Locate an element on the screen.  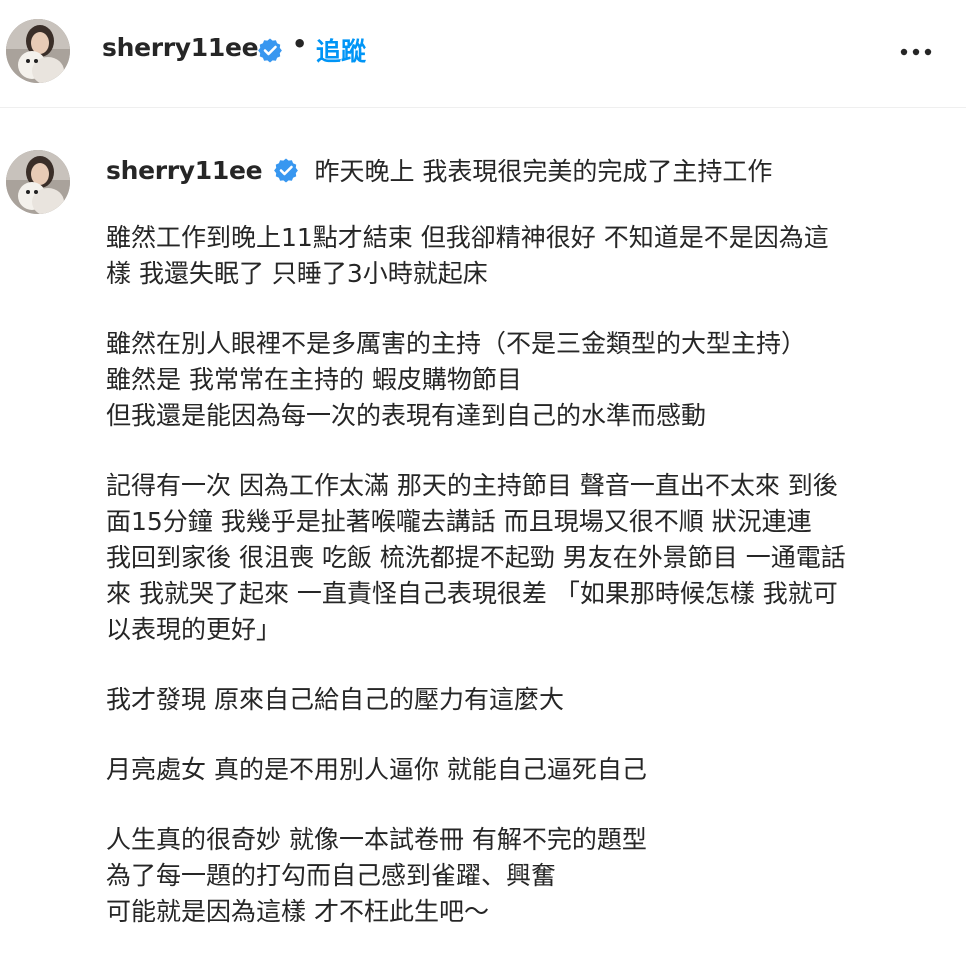
caption-paragraph: 月亮處女 真的是不用別人逼你 就能自己逼死自己 is located at coordinates (531, 770).